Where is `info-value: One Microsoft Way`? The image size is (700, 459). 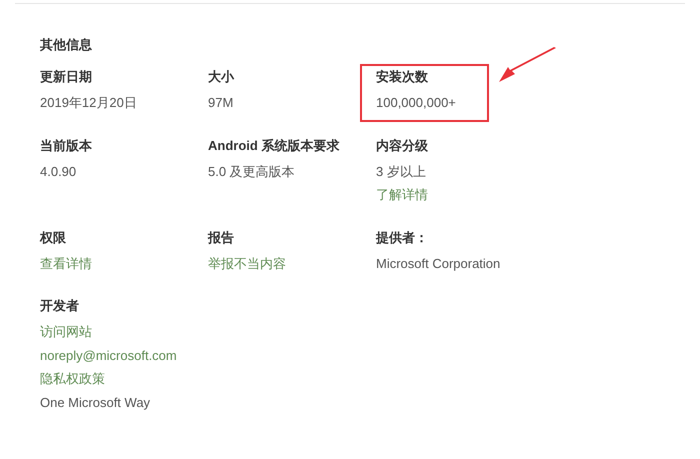 info-value: One Microsoft Way is located at coordinates (95, 403).